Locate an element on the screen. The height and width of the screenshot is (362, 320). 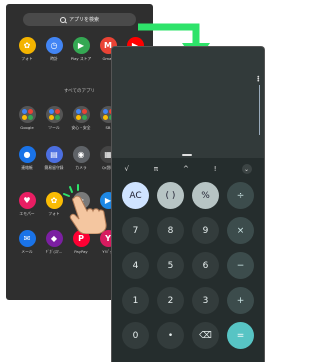
parentheses-key: ( ) is located at coordinates (170, 195).